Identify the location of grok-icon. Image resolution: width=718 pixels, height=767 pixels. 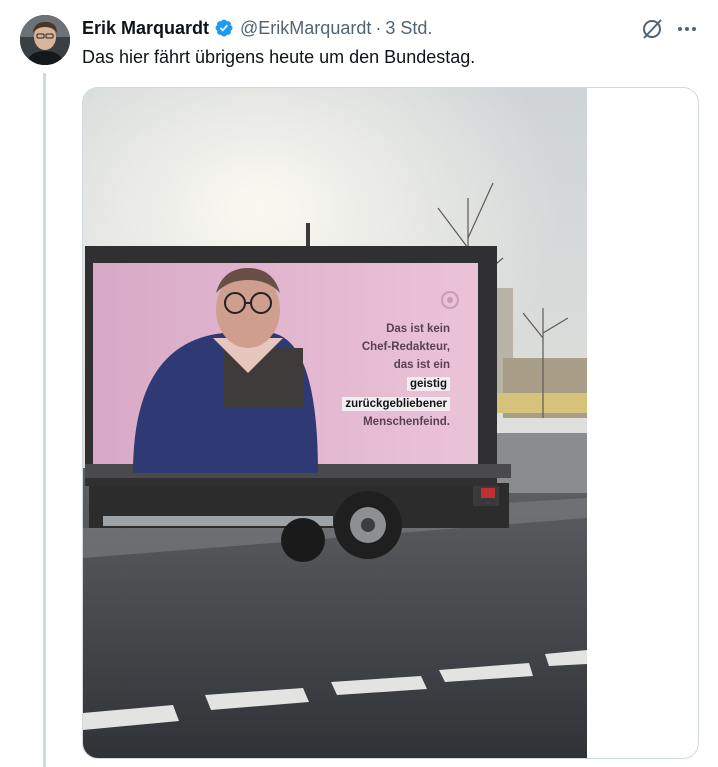
(652, 29).